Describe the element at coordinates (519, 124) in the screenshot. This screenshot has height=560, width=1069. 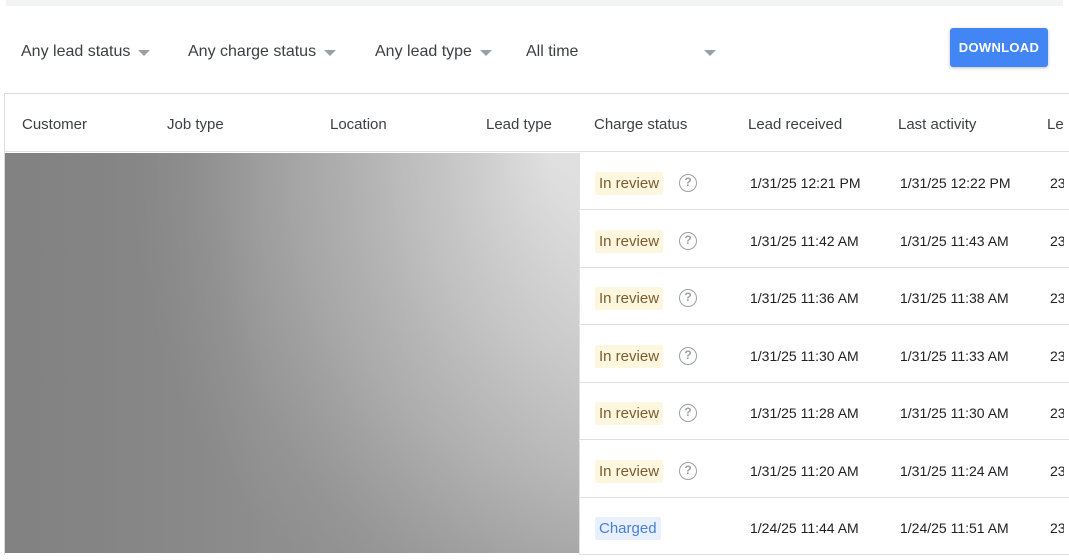
I see `column-header-lead-type: Lead type` at that location.